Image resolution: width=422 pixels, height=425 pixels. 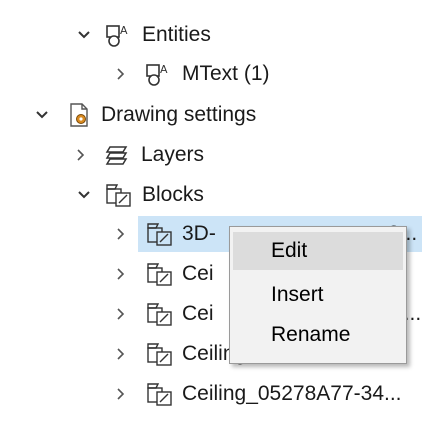 I want to click on tree-node-label: 3D-, so click(x=199, y=233).